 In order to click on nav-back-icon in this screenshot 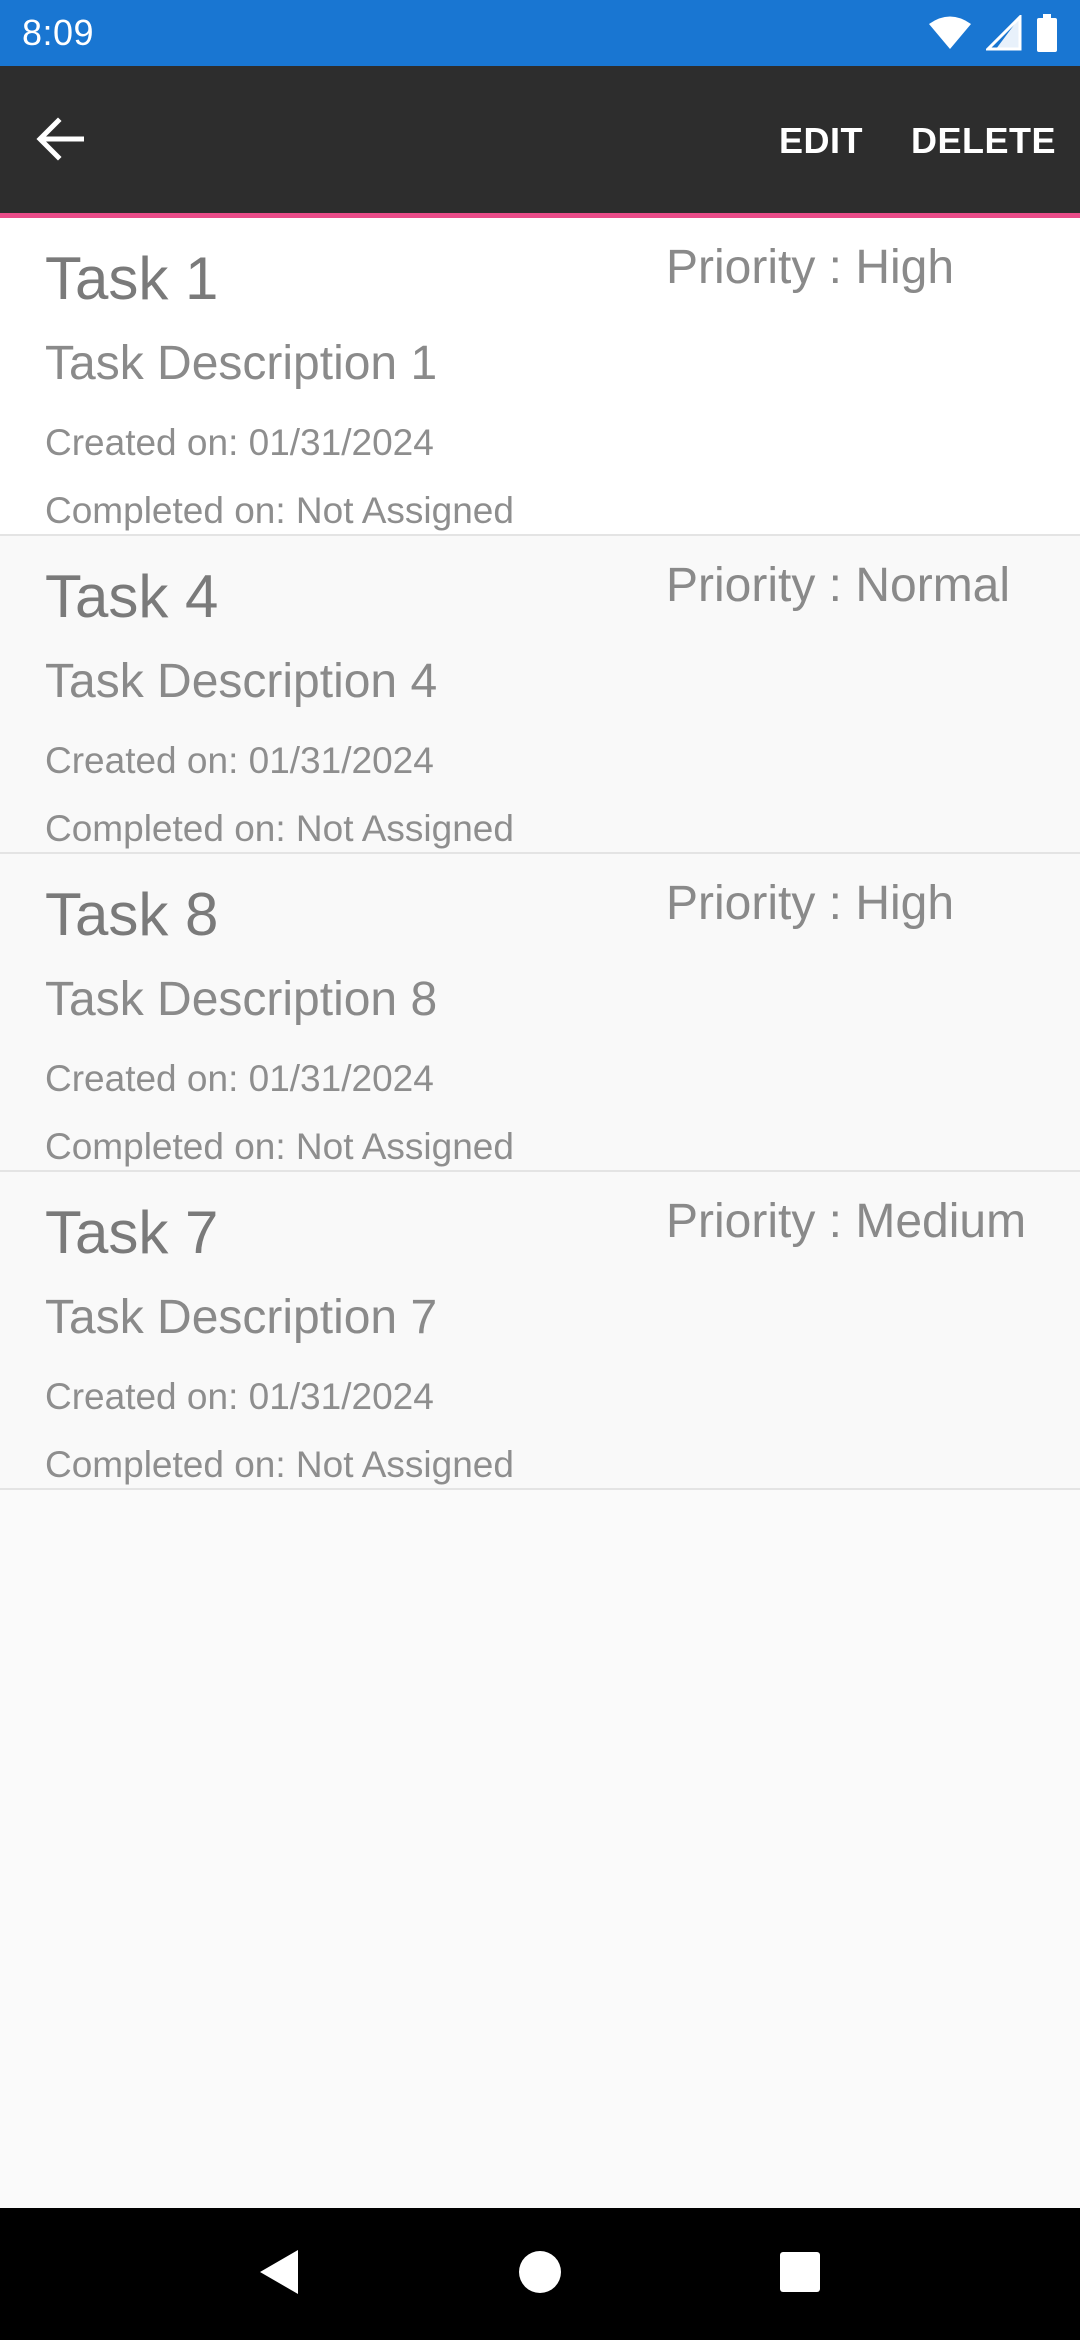, I will do `click(280, 2274)`.